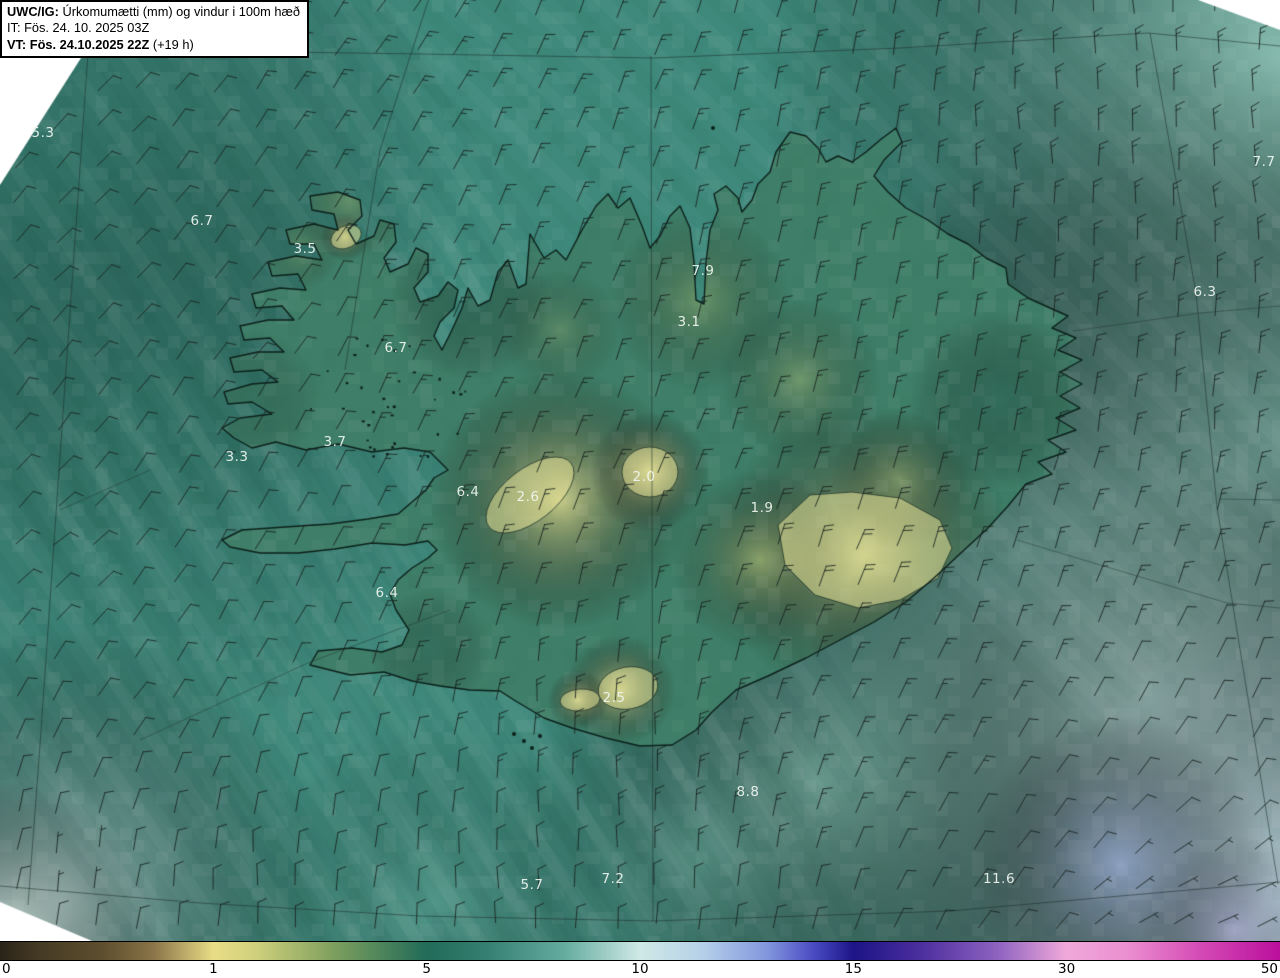 This screenshot has height=978, width=1280. What do you see at coordinates (6, 969) in the screenshot?
I see `colorbar-tick: 0` at bounding box center [6, 969].